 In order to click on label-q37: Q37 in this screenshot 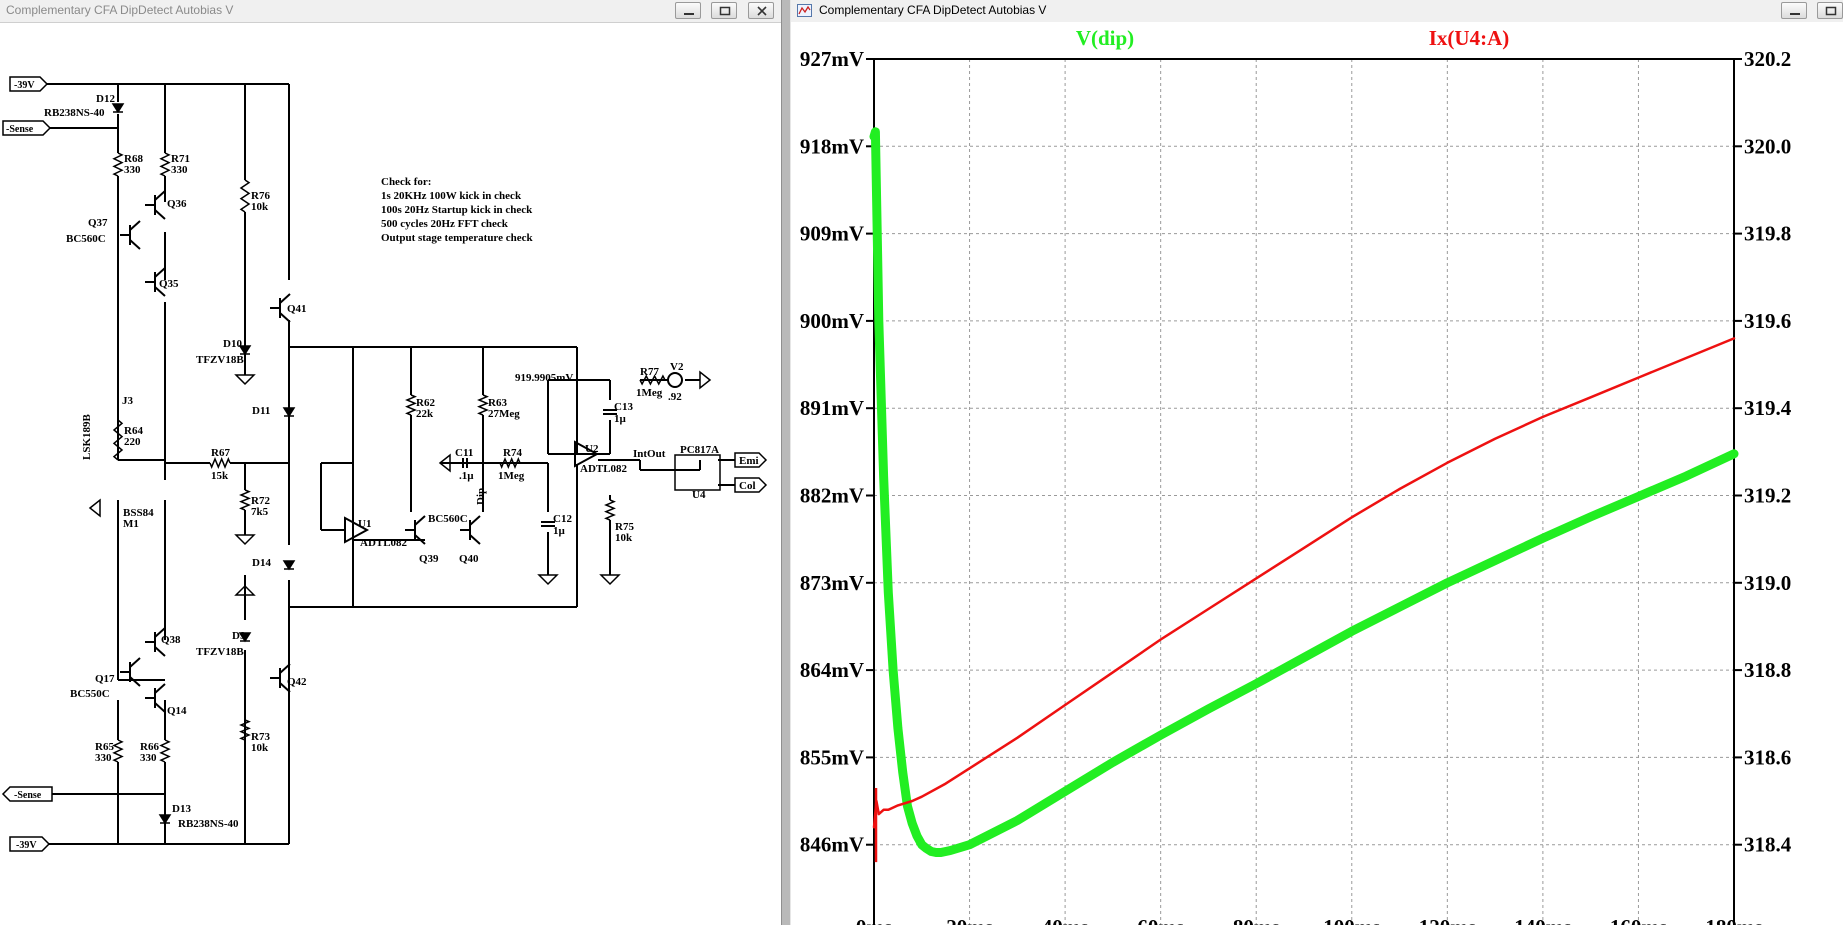, I will do `click(98, 223)`.